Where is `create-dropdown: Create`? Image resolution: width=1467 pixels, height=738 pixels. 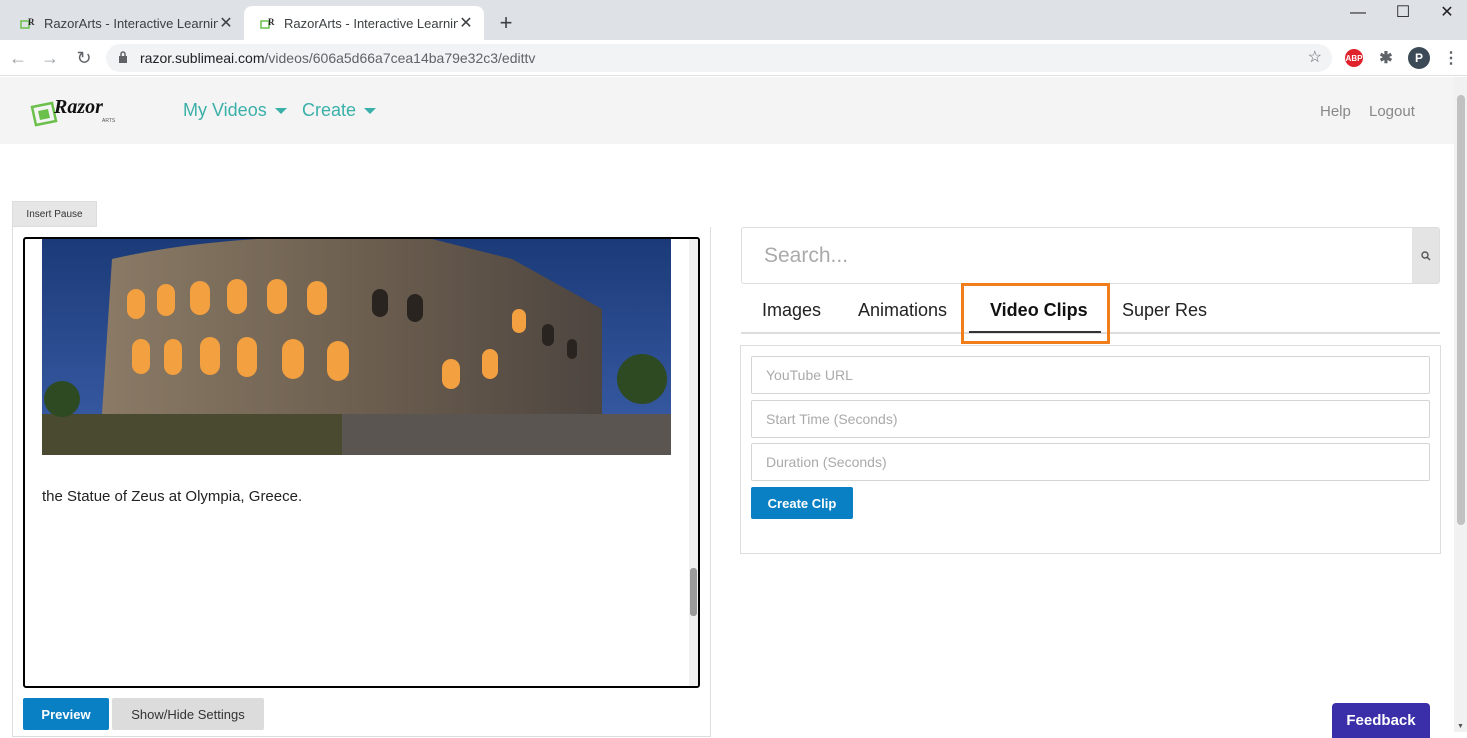
create-dropdown: Create is located at coordinates (339, 110).